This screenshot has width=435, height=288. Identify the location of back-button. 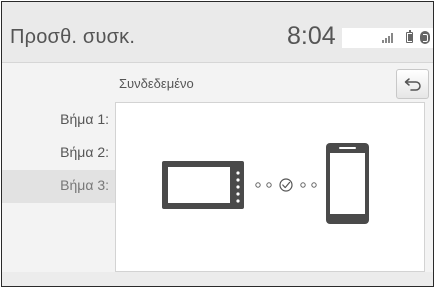
(412, 84).